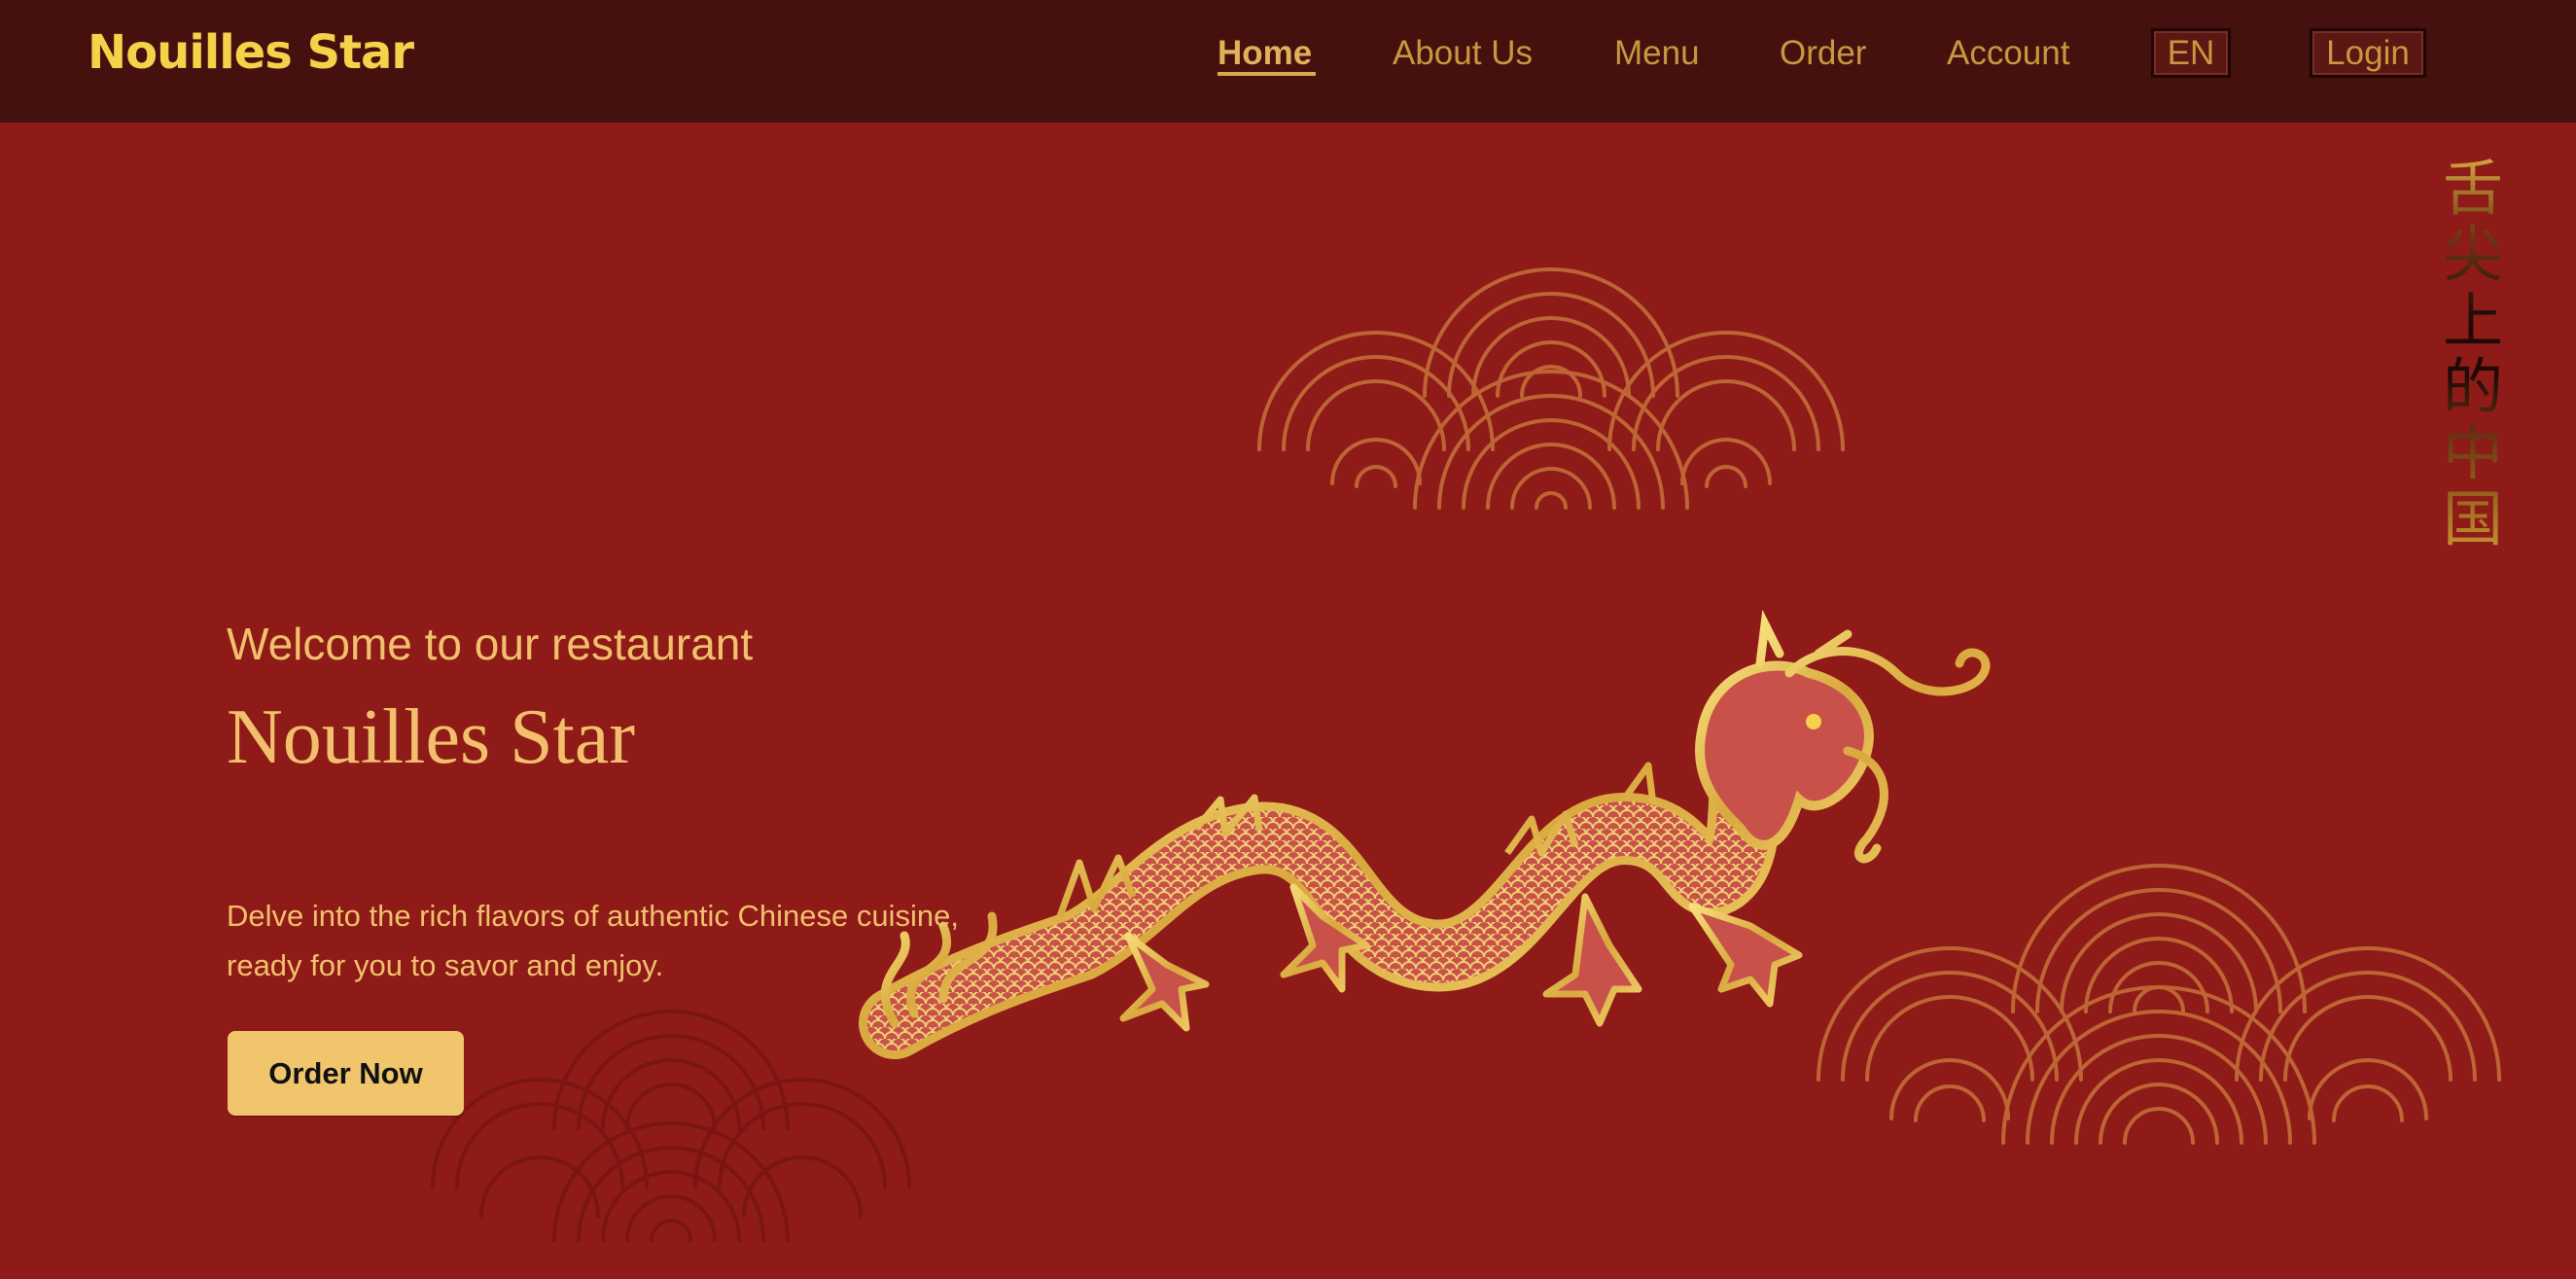 Image resolution: width=2576 pixels, height=1279 pixels. What do you see at coordinates (2473, 354) in the screenshot?
I see `vertical-slogan: 舌尖上的中国` at bounding box center [2473, 354].